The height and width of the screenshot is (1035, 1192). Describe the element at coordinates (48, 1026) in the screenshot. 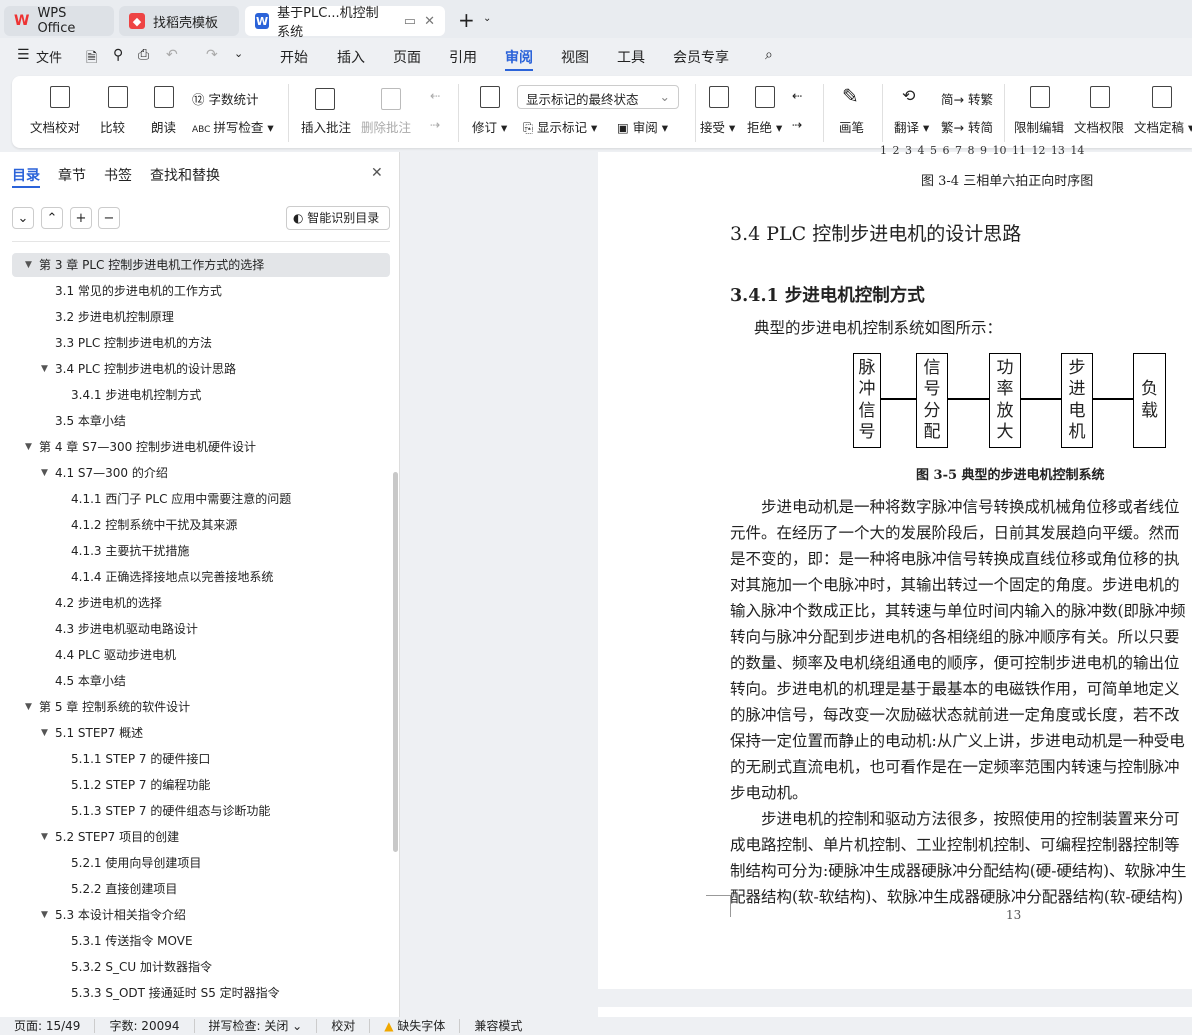

I see `page-indicator: 页面: 15/49` at that location.